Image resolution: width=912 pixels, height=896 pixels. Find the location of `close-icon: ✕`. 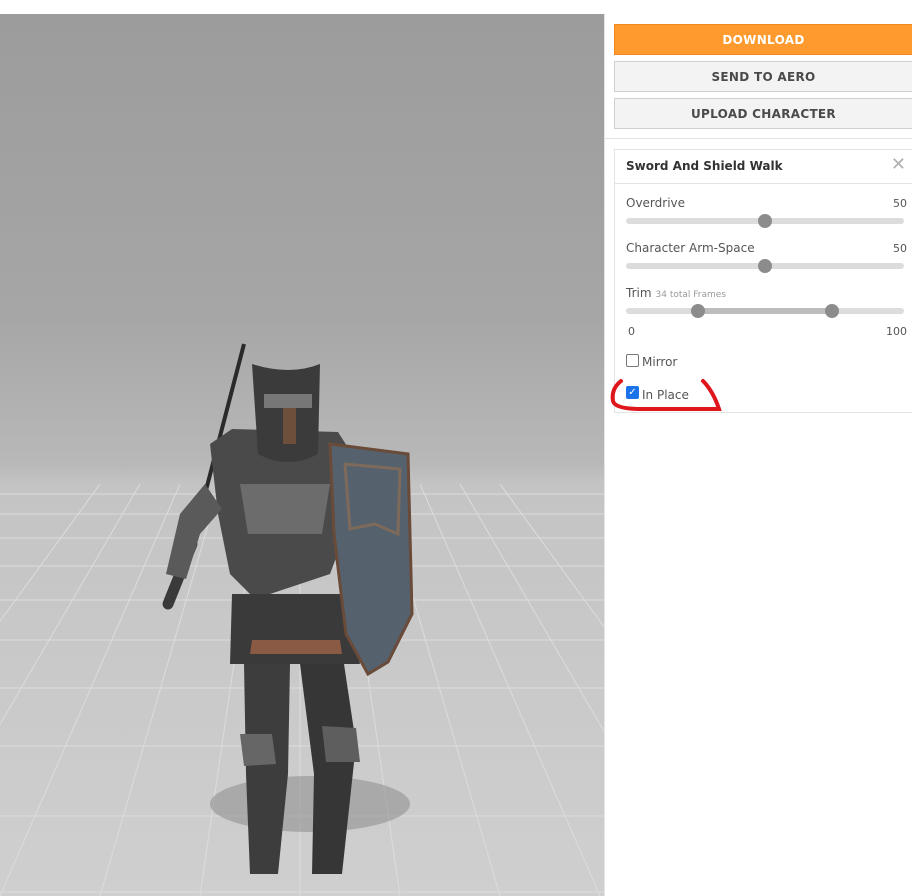

close-icon: ✕ is located at coordinates (898, 165).